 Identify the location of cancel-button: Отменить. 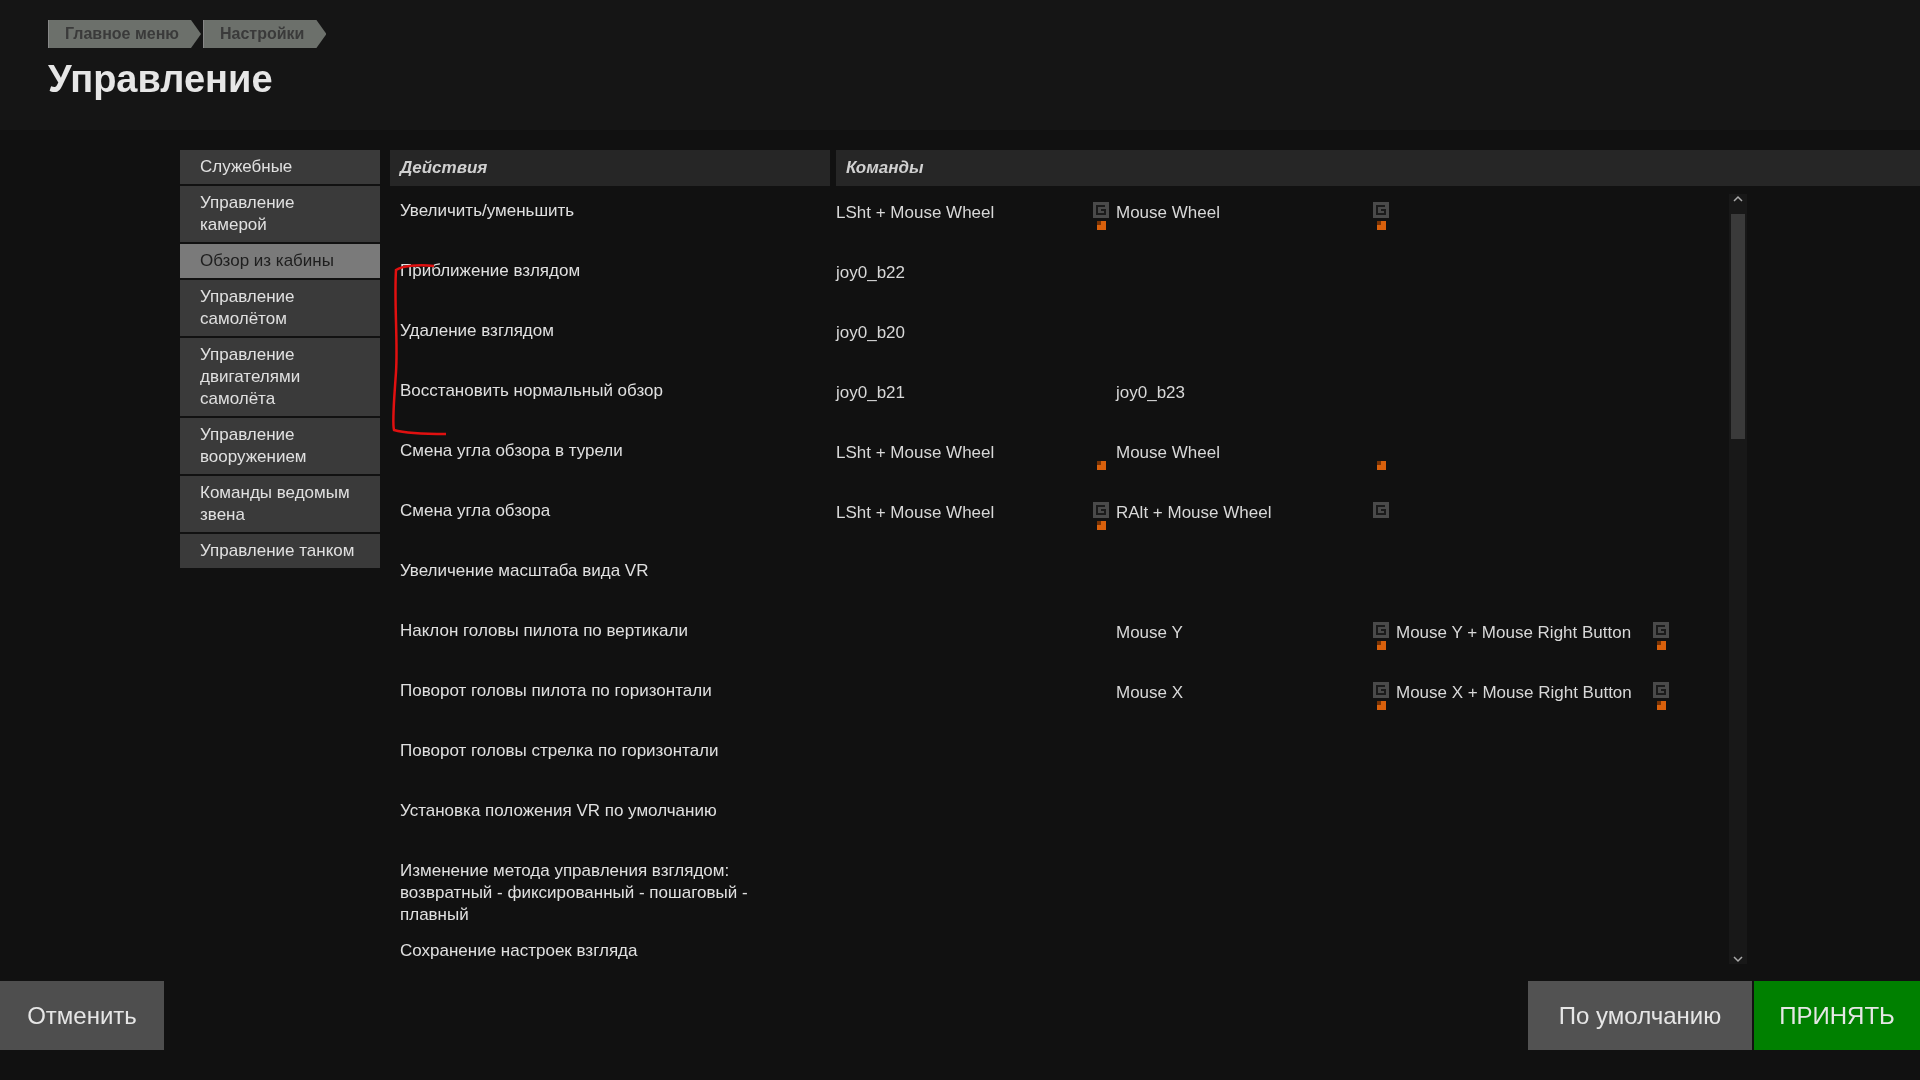
(82, 1015).